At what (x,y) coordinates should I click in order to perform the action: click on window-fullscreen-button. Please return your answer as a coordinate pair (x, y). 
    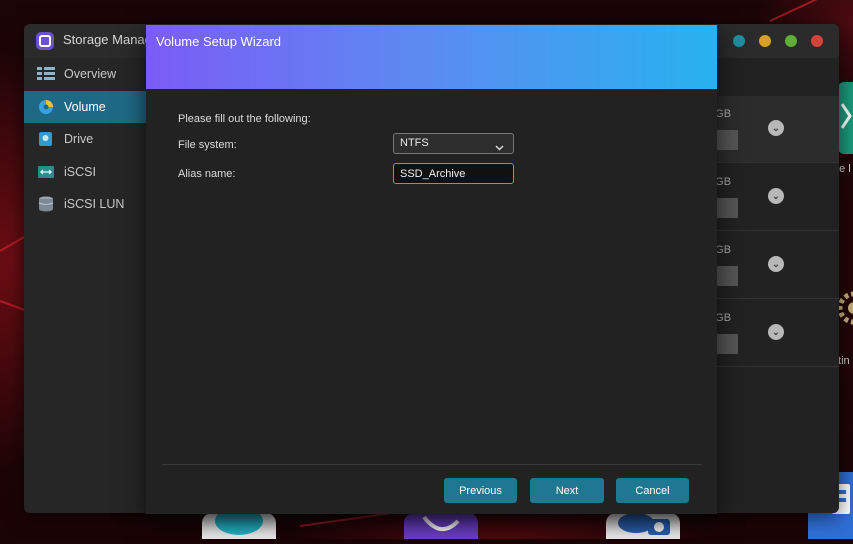
    Looking at the image, I should click on (791, 41).